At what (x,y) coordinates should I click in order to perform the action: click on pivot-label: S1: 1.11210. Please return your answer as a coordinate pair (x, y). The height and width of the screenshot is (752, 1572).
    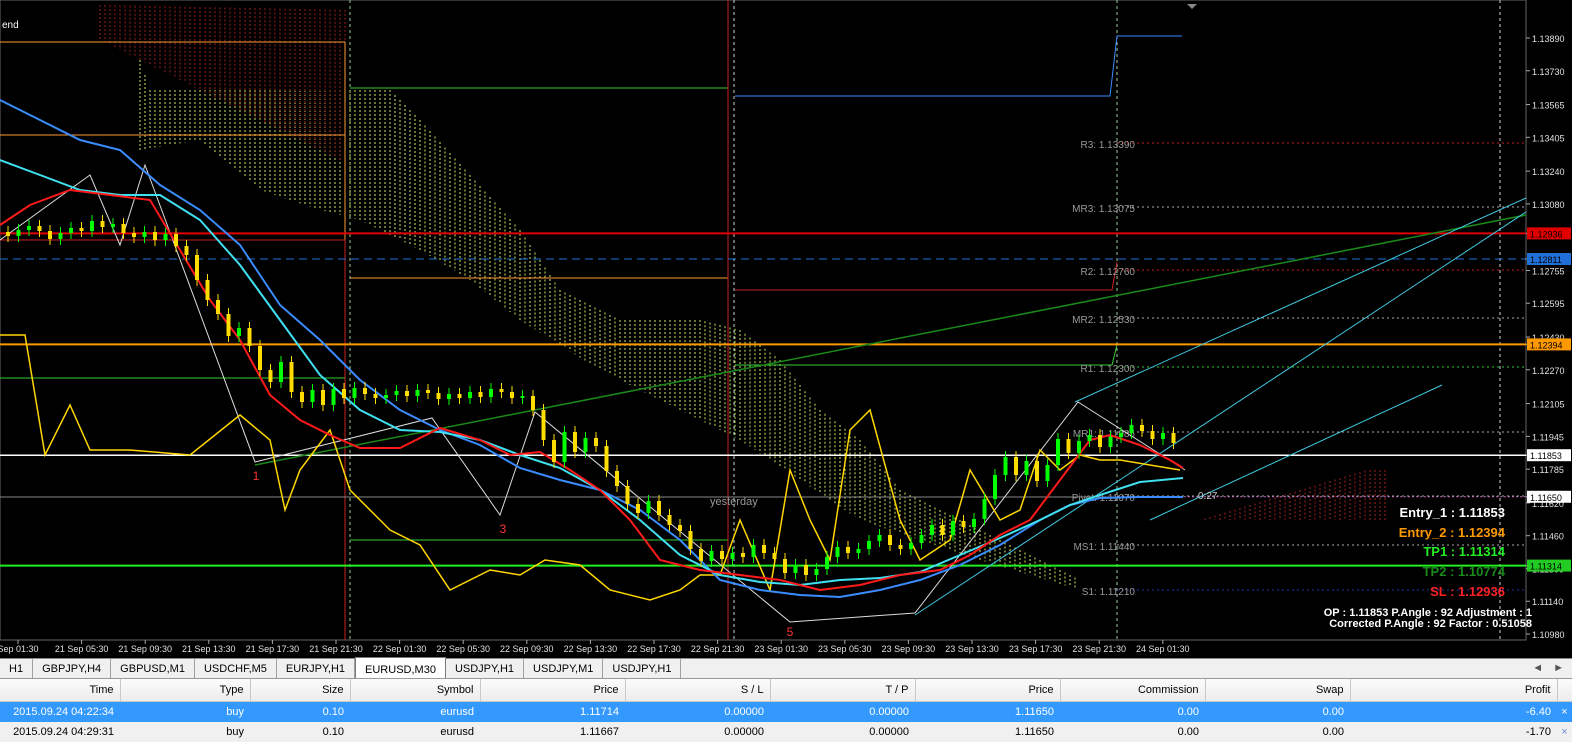
    Looking at the image, I should click on (1109, 592).